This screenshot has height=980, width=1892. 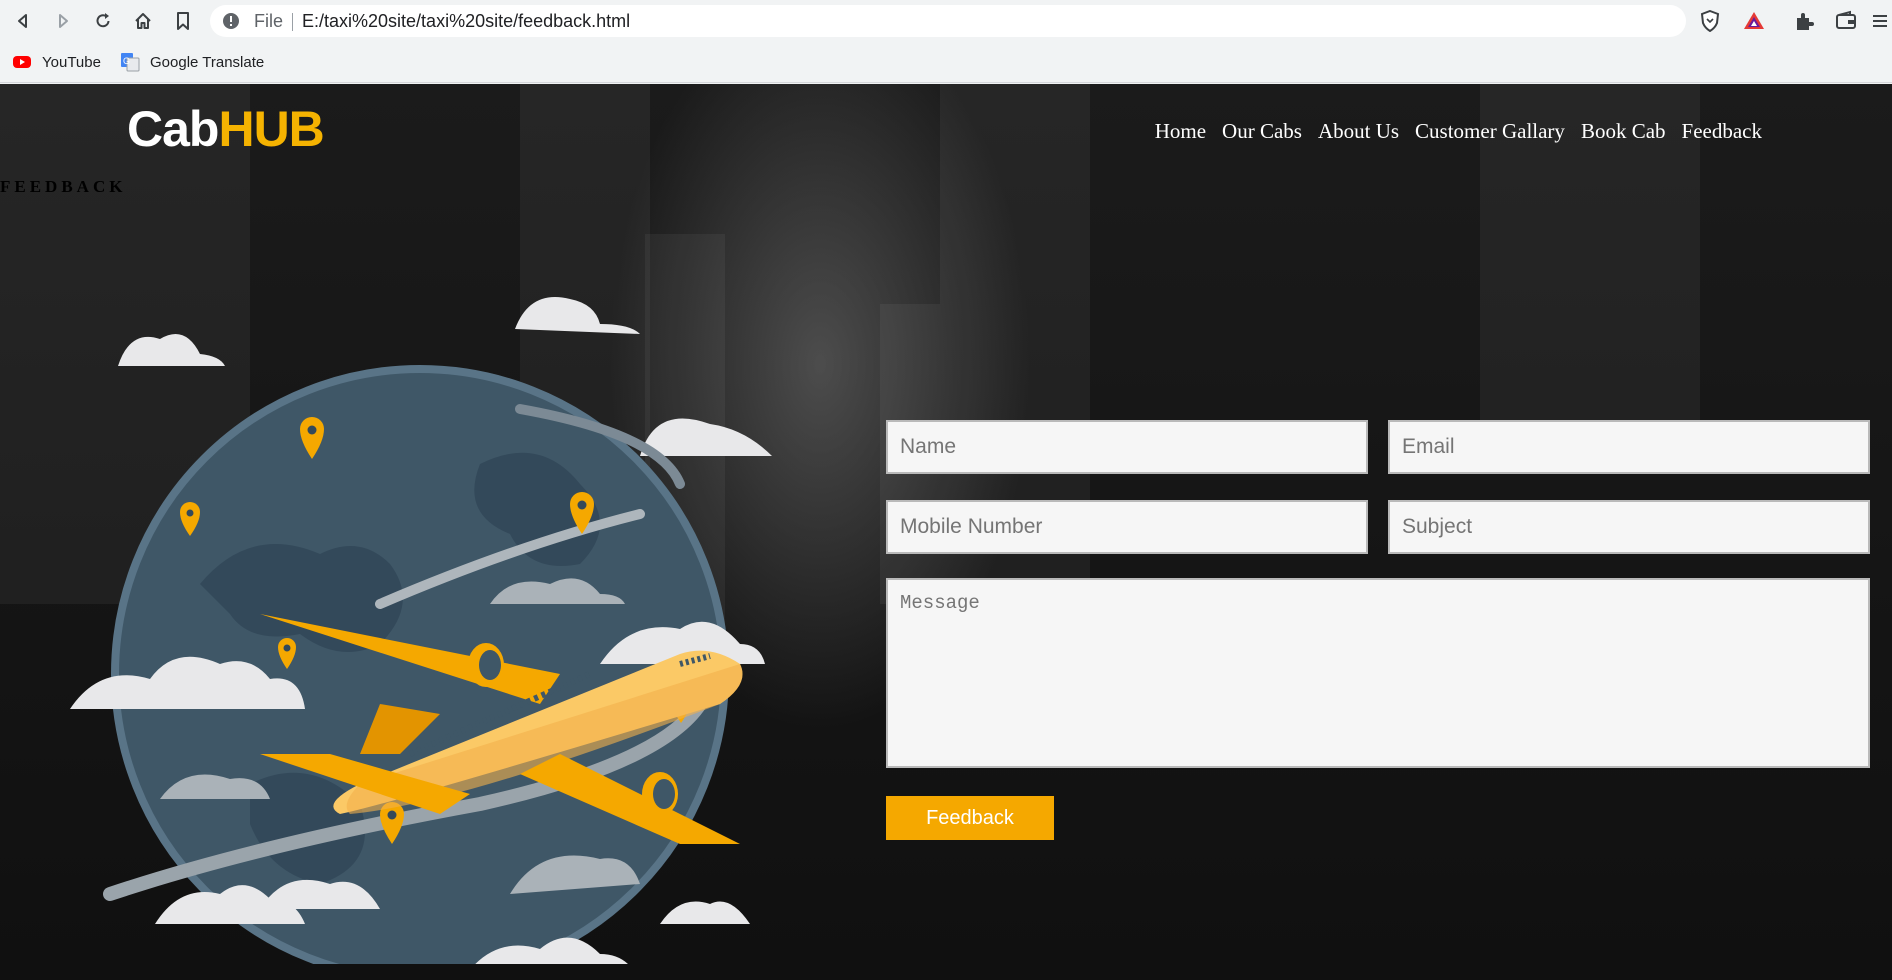 What do you see at coordinates (292, 22) in the screenshot?
I see `omnibox-divider` at bounding box center [292, 22].